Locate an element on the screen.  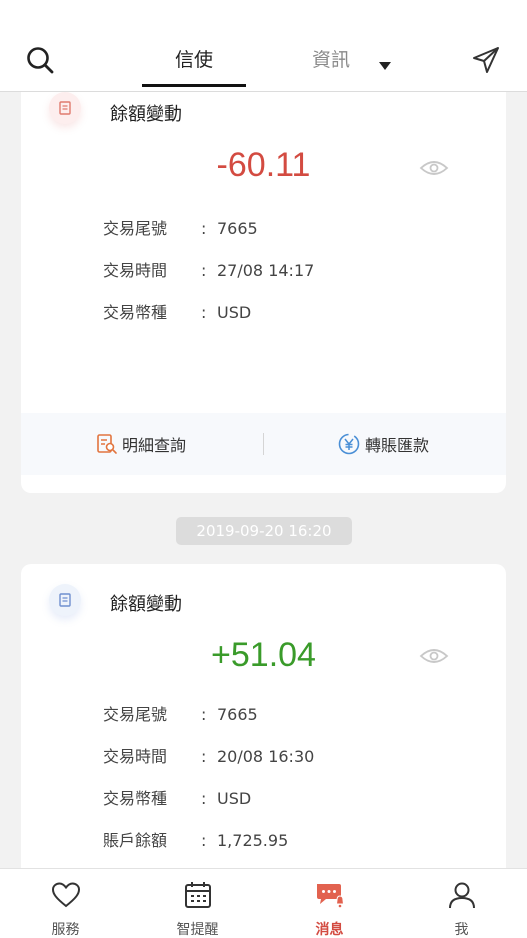
nav-item-reminders: 智提醒 is located at coordinates (197, 903).